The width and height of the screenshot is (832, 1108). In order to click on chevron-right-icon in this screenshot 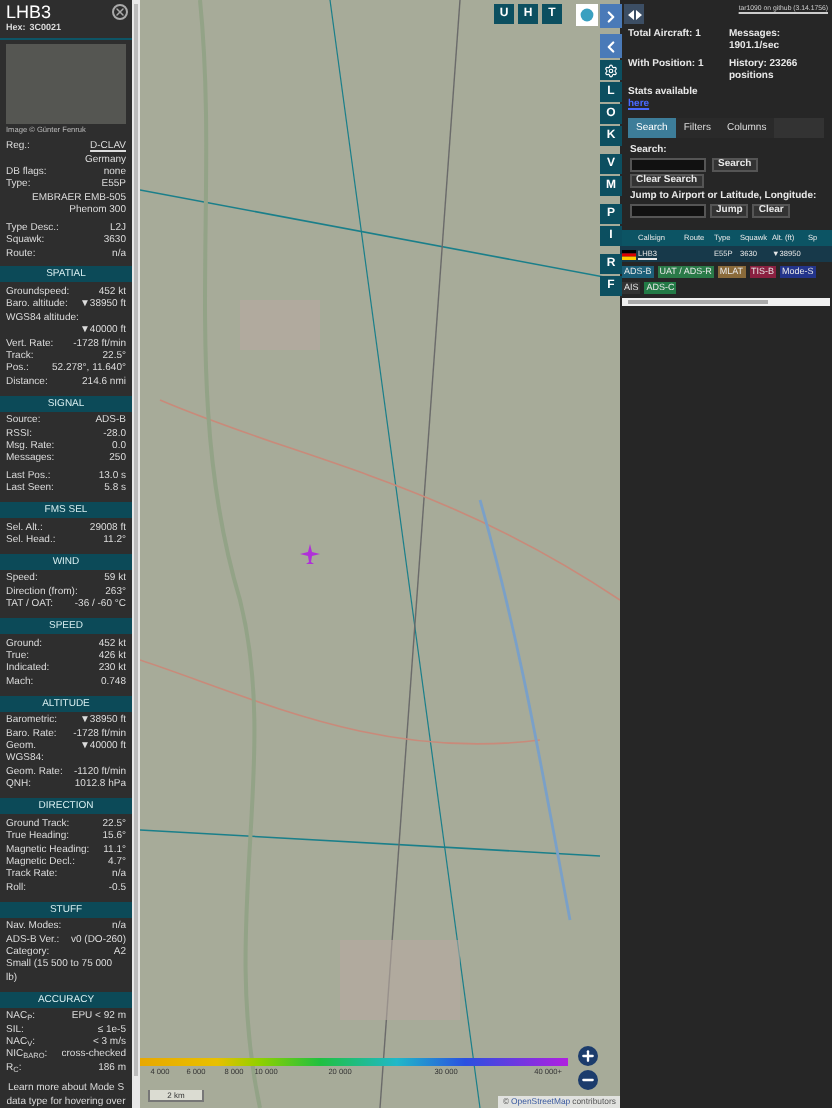, I will do `click(611, 16)`.